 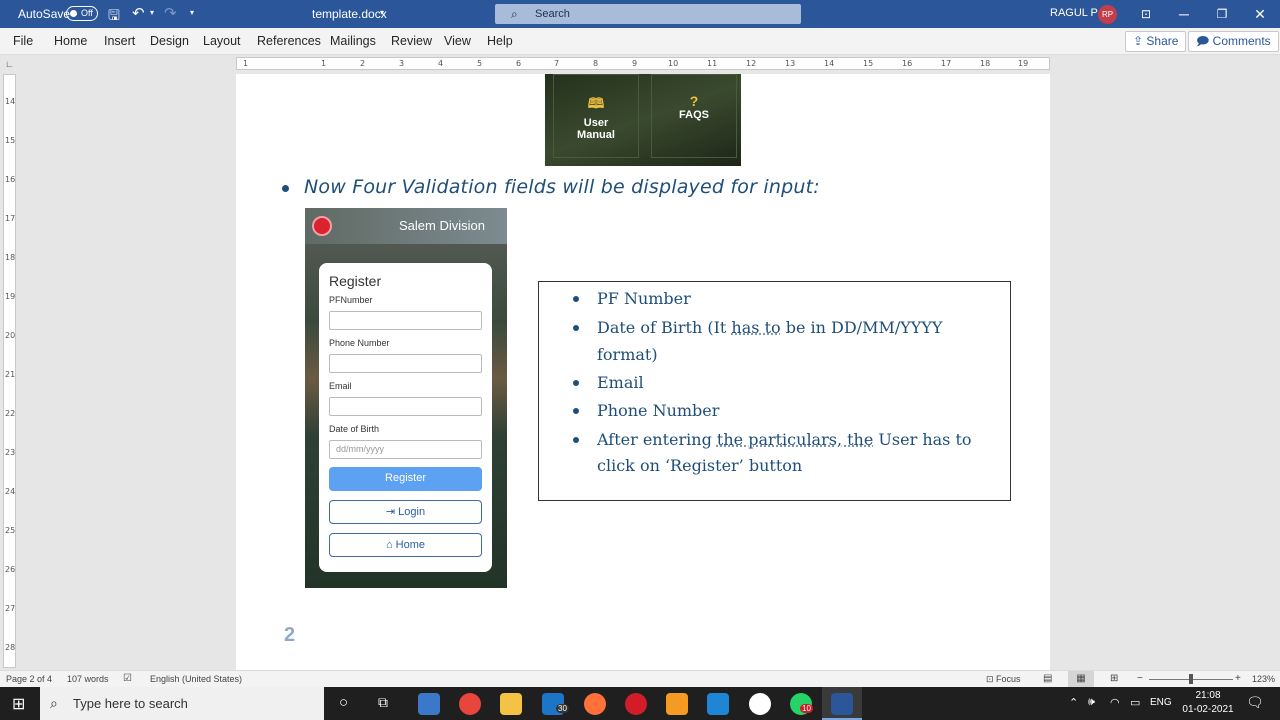 What do you see at coordinates (196, 679) in the screenshot?
I see `language-status: English (United States)` at bounding box center [196, 679].